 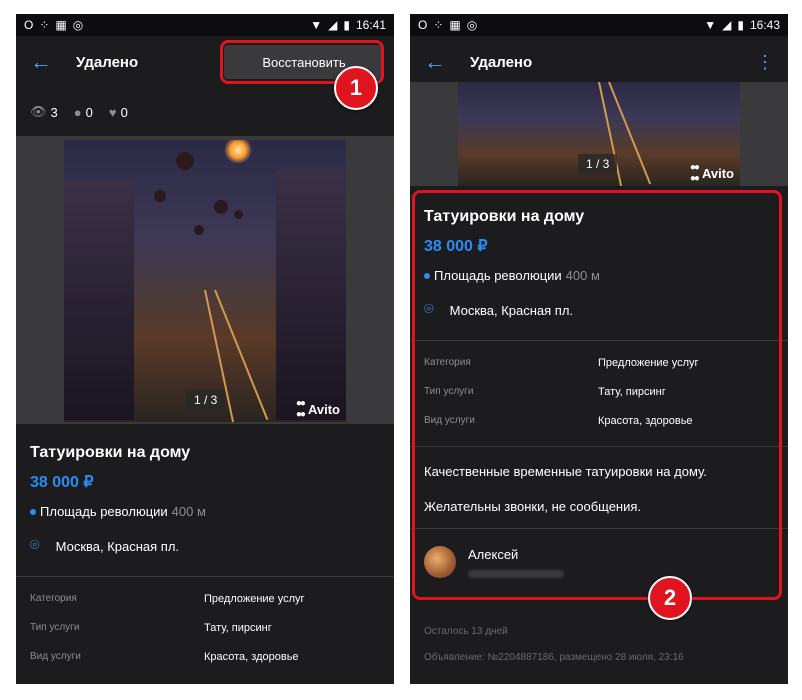 I want to click on clock: 16:41, so click(x=370, y=25).